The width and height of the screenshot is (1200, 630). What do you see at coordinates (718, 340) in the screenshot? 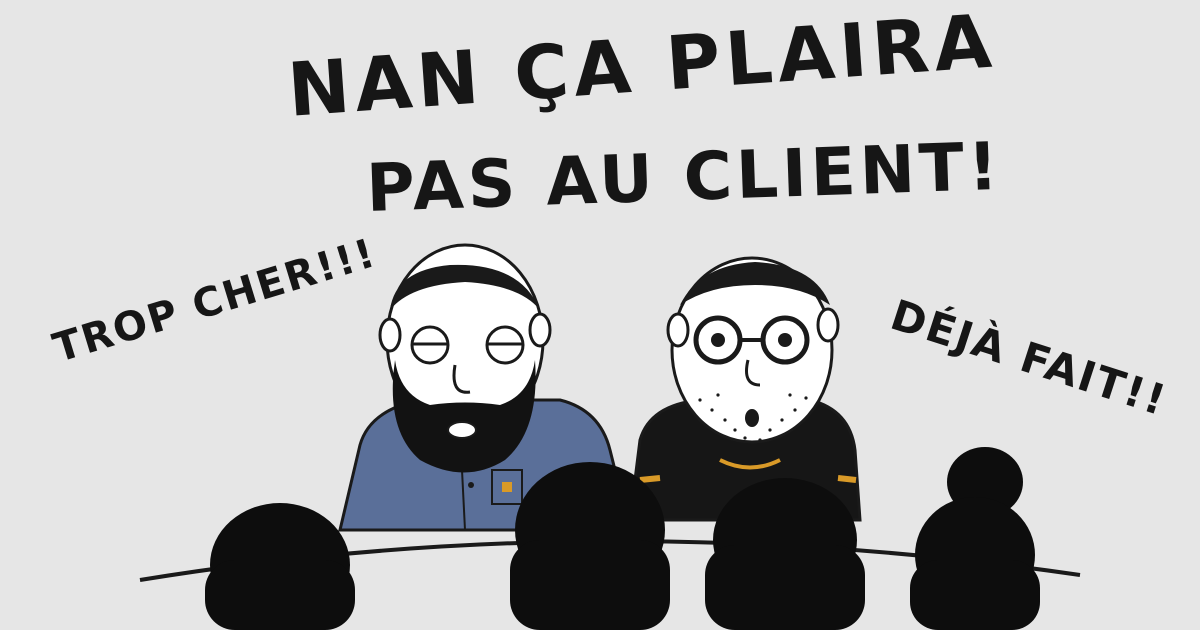
I see `left-eye` at bounding box center [718, 340].